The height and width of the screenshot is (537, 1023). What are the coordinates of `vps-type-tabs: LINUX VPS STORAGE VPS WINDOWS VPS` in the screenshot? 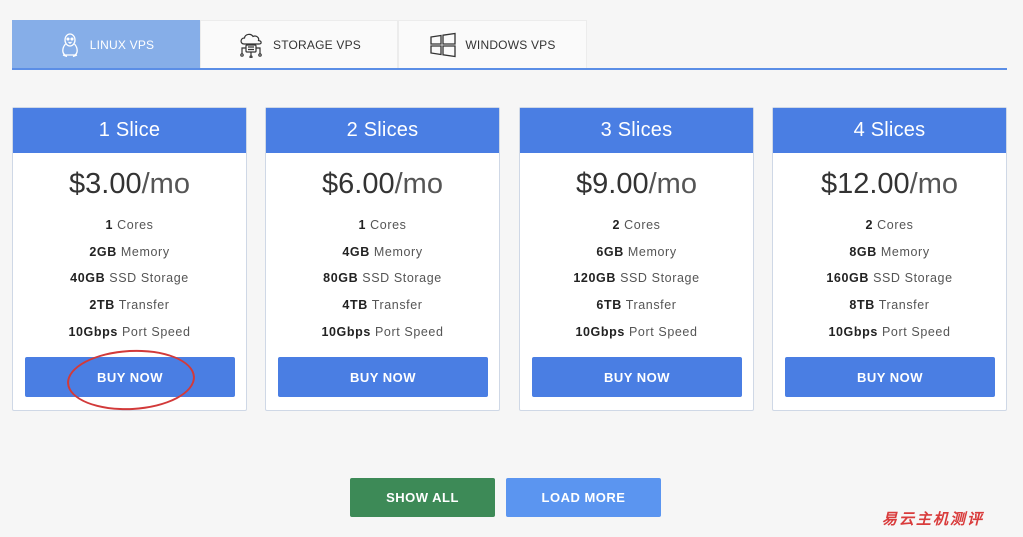 It's located at (509, 45).